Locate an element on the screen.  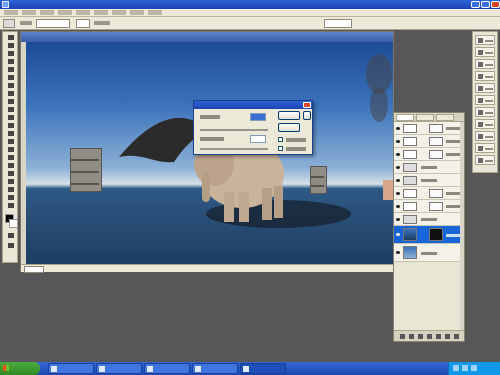
windows-taskbar is located at coordinates (250, 368).